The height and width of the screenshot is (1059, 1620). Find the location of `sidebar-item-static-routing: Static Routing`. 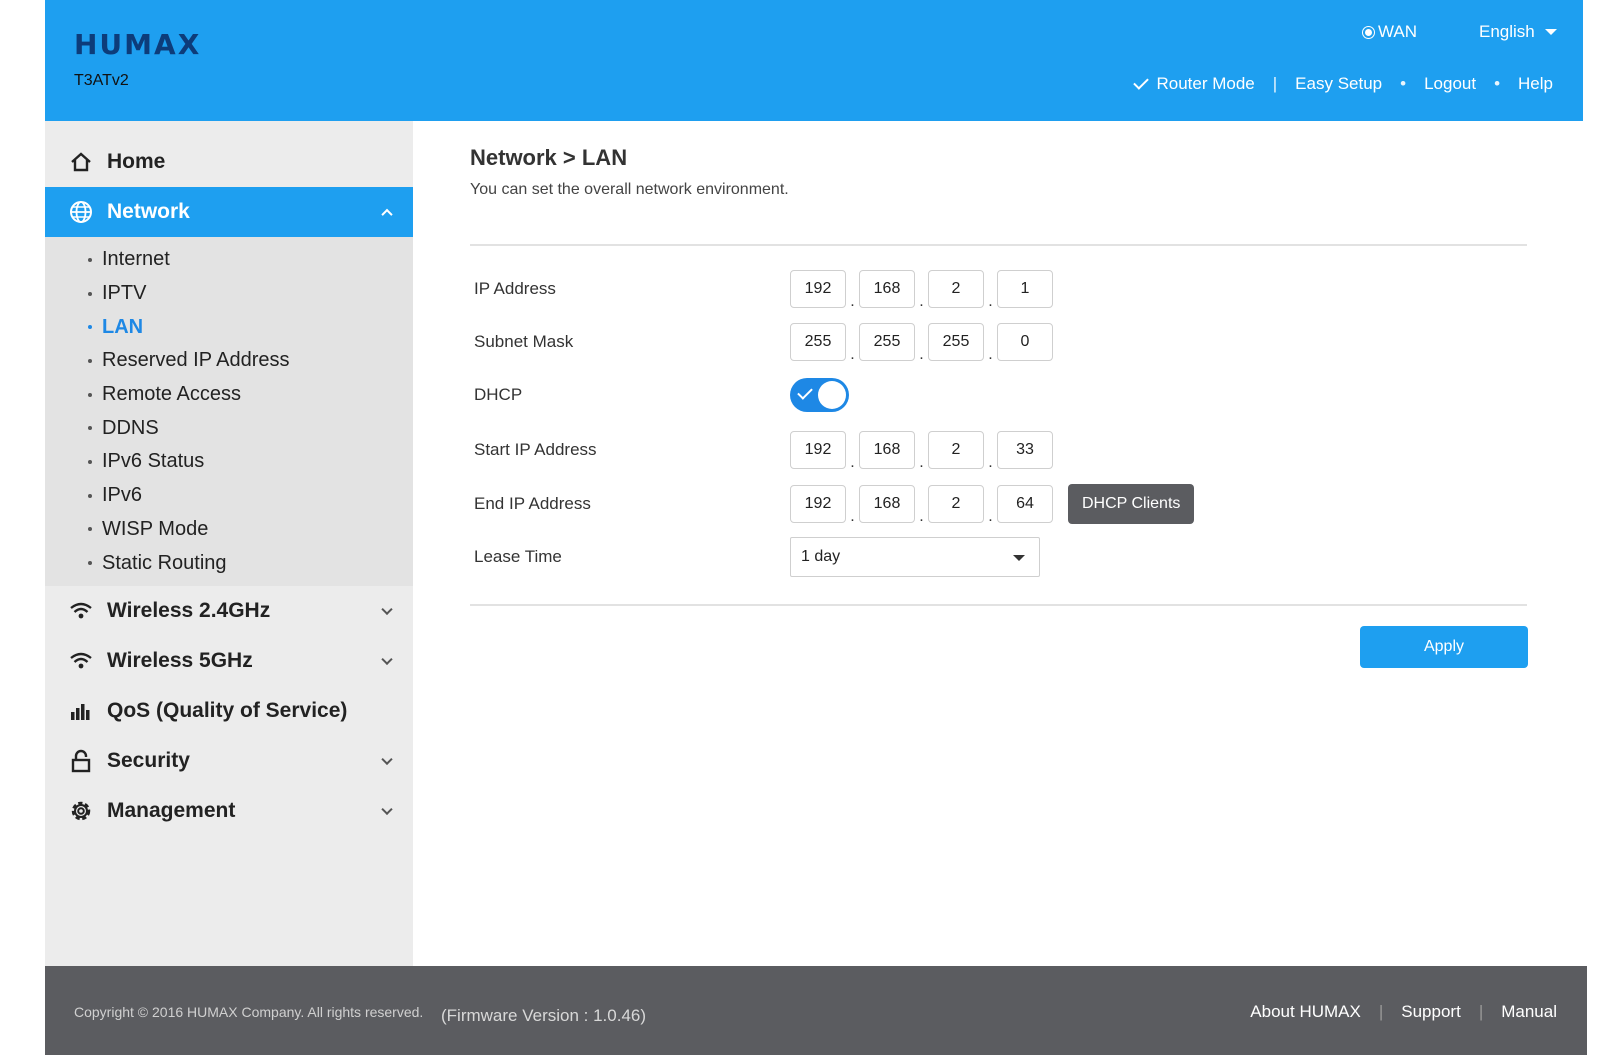

sidebar-item-static-routing: Static Routing is located at coordinates (229, 563).